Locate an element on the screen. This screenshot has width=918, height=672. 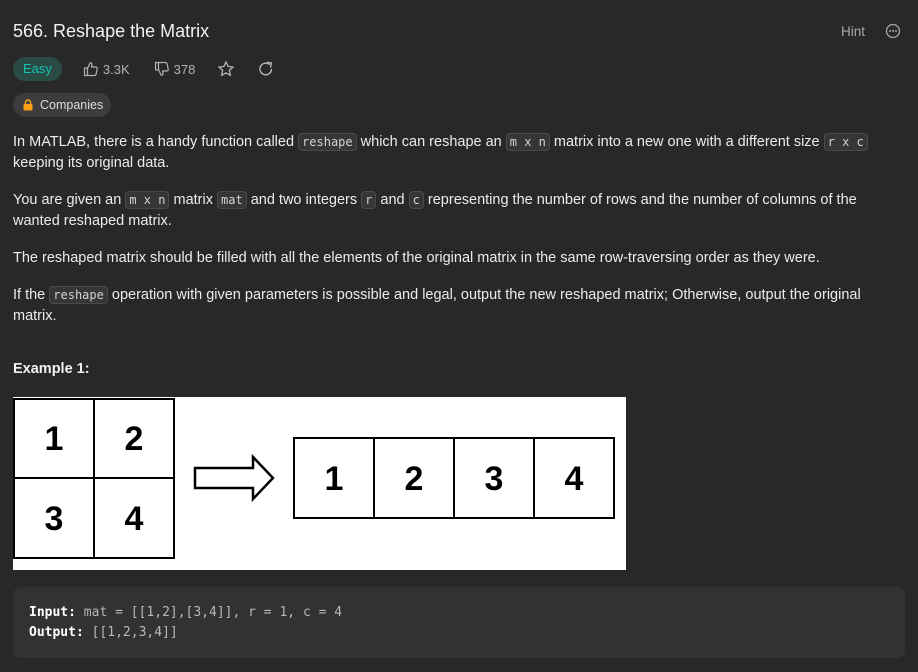
output-label: Output: is located at coordinates (56, 632).